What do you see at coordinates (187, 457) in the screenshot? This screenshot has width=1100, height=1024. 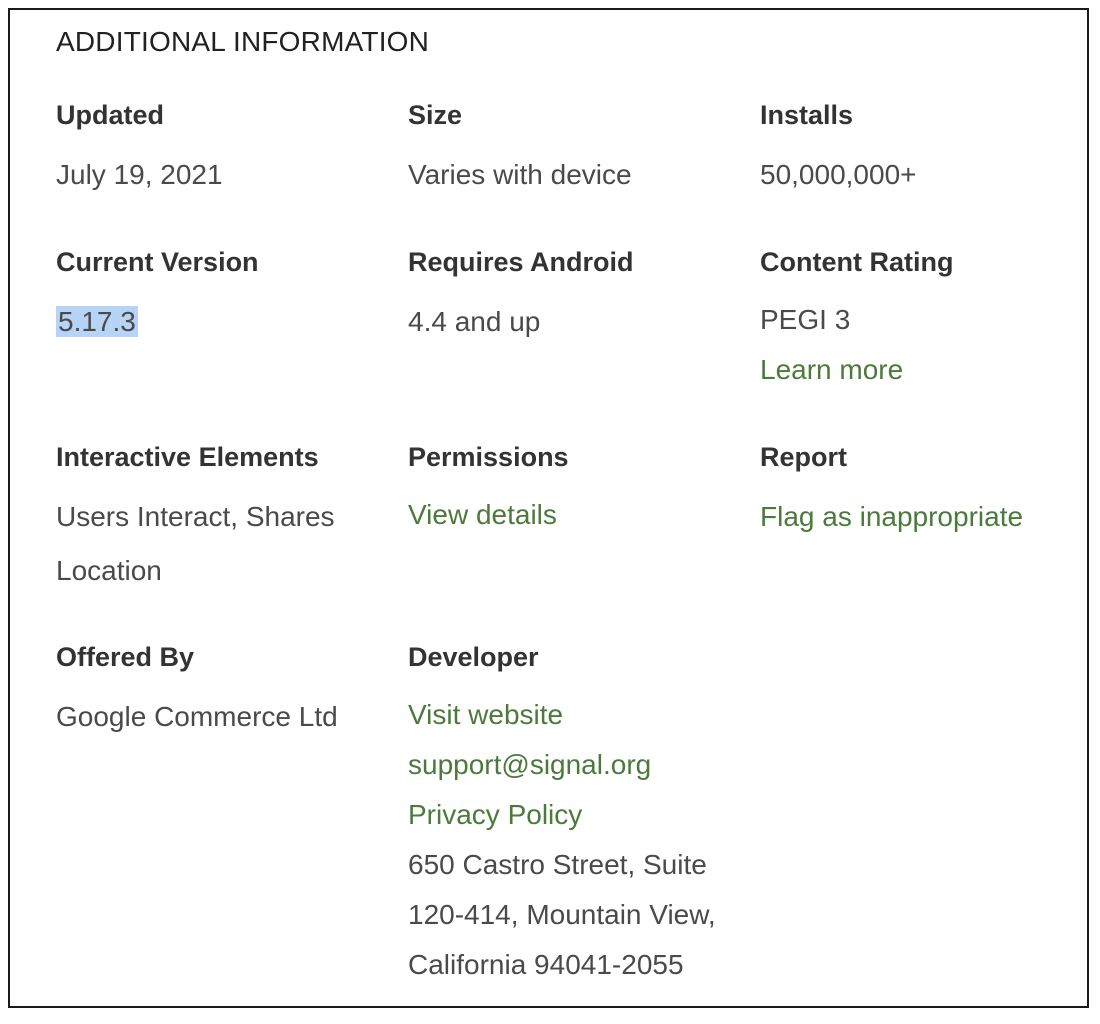 I see `interactive-elements-label: Interactive Elements` at bounding box center [187, 457].